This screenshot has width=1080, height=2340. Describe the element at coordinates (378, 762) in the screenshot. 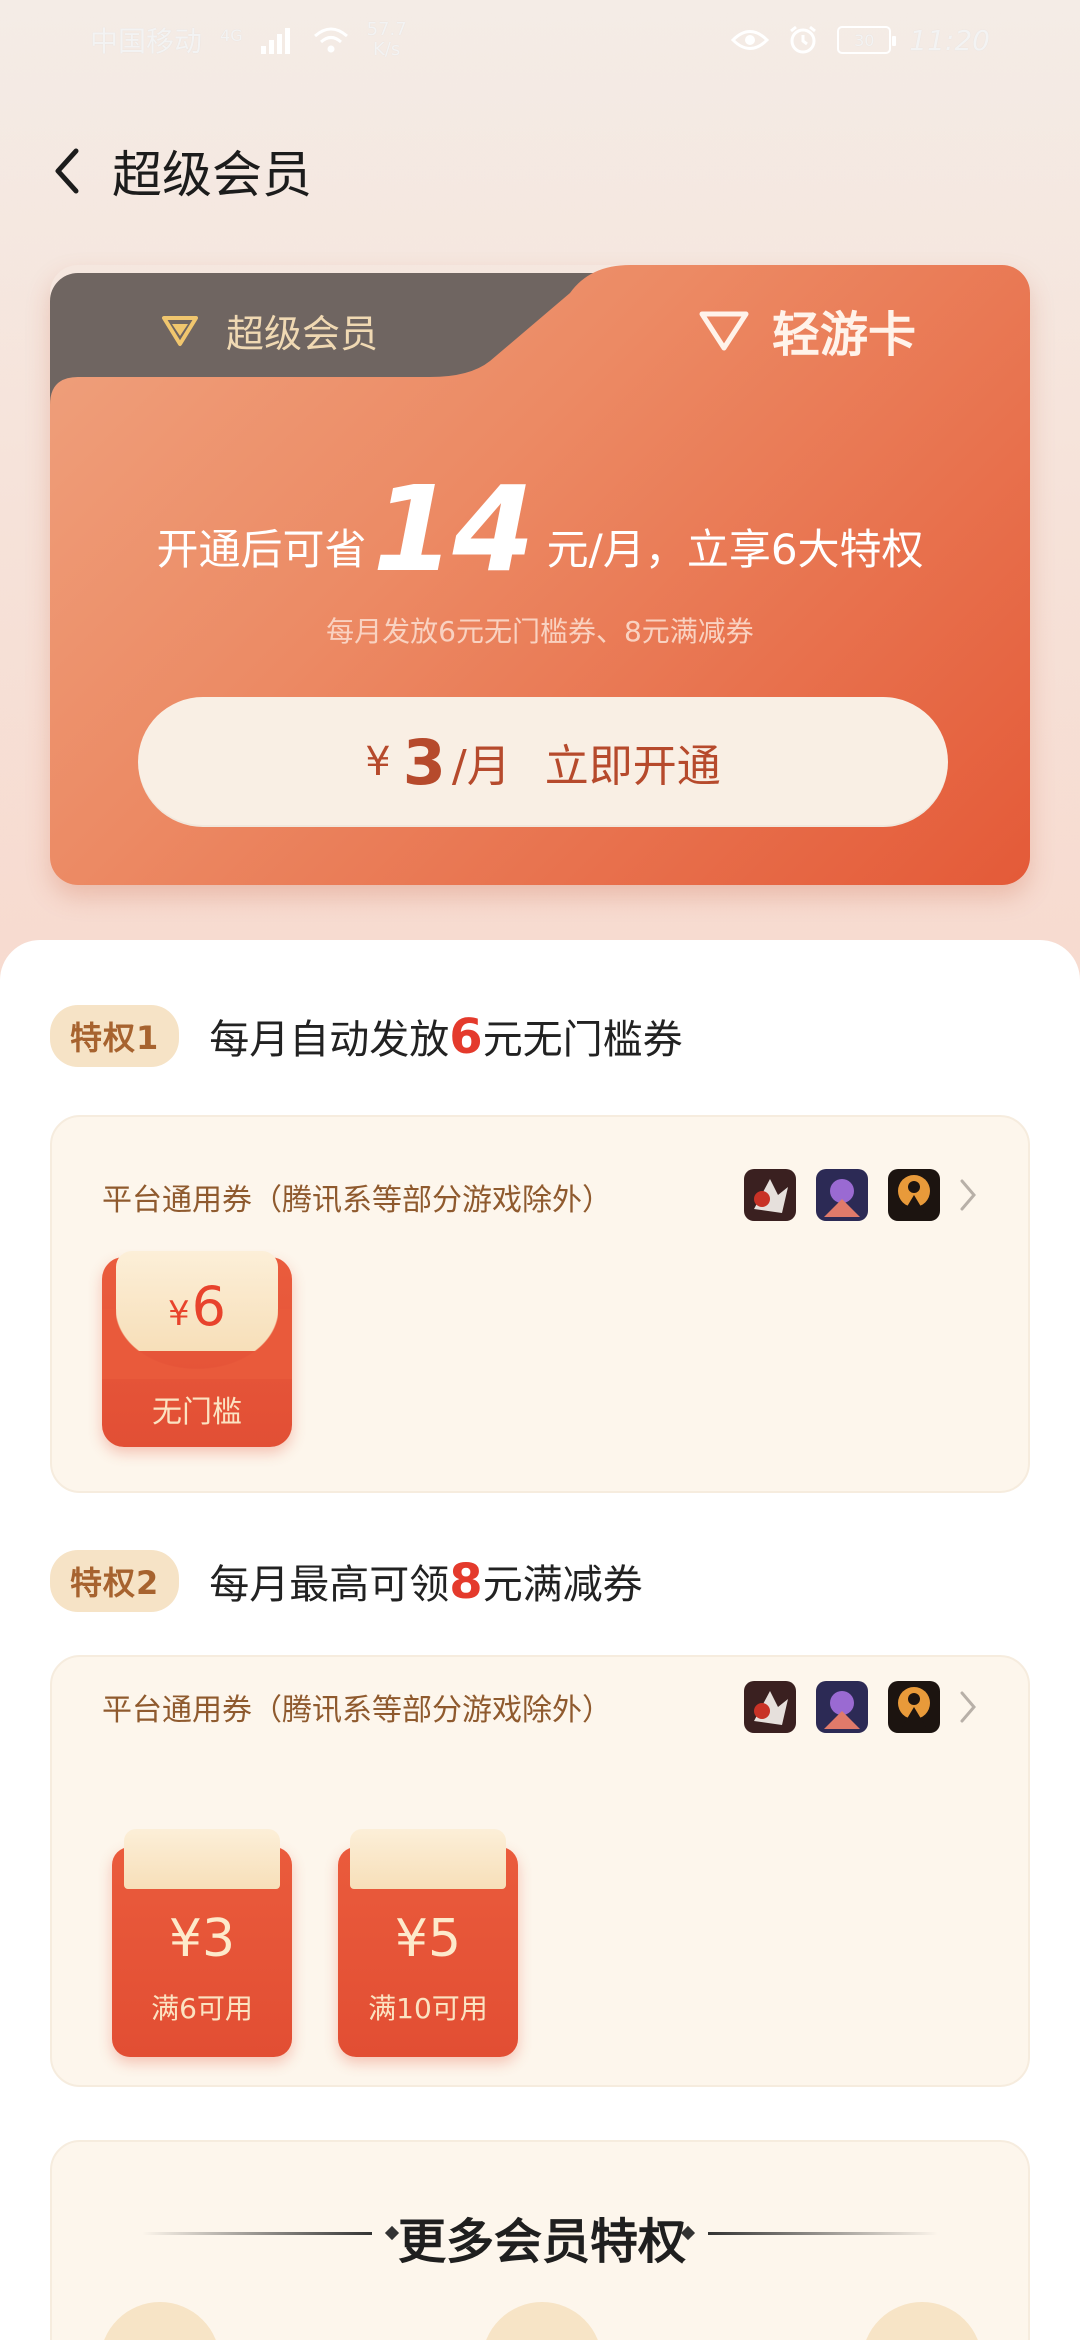

I see `button-currency: ¥` at that location.